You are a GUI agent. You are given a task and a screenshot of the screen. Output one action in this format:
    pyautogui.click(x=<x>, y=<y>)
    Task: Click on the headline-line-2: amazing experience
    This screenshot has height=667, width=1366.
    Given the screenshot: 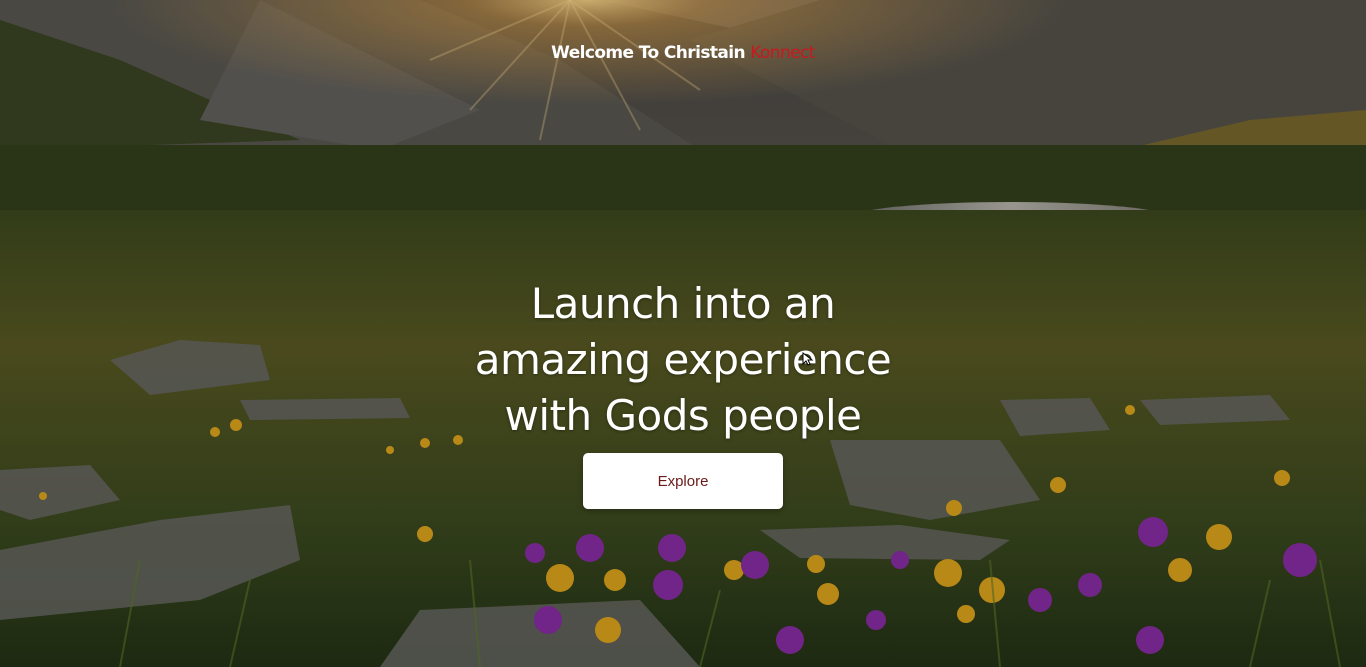 What is the action you would take?
    pyautogui.click(x=683, y=359)
    